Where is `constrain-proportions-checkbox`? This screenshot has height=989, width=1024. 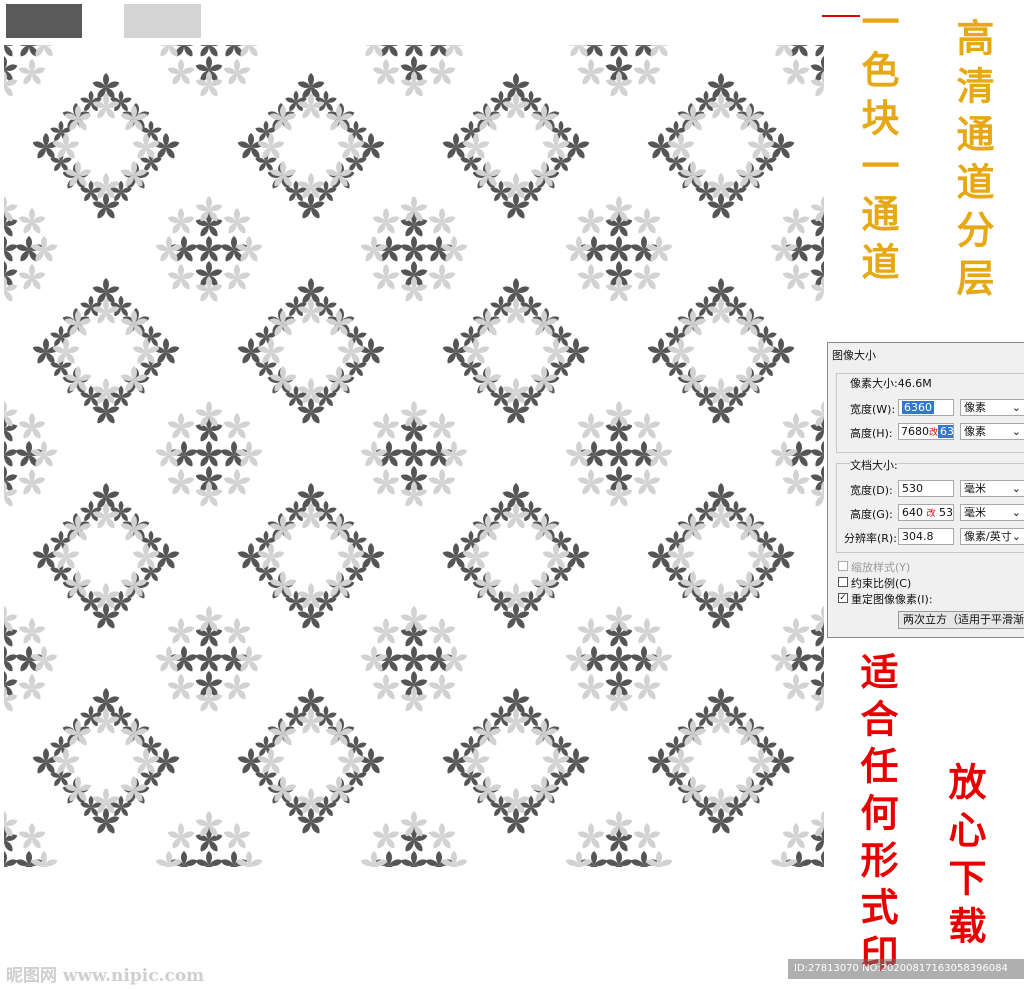
constrain-proportions-checkbox is located at coordinates (843, 582).